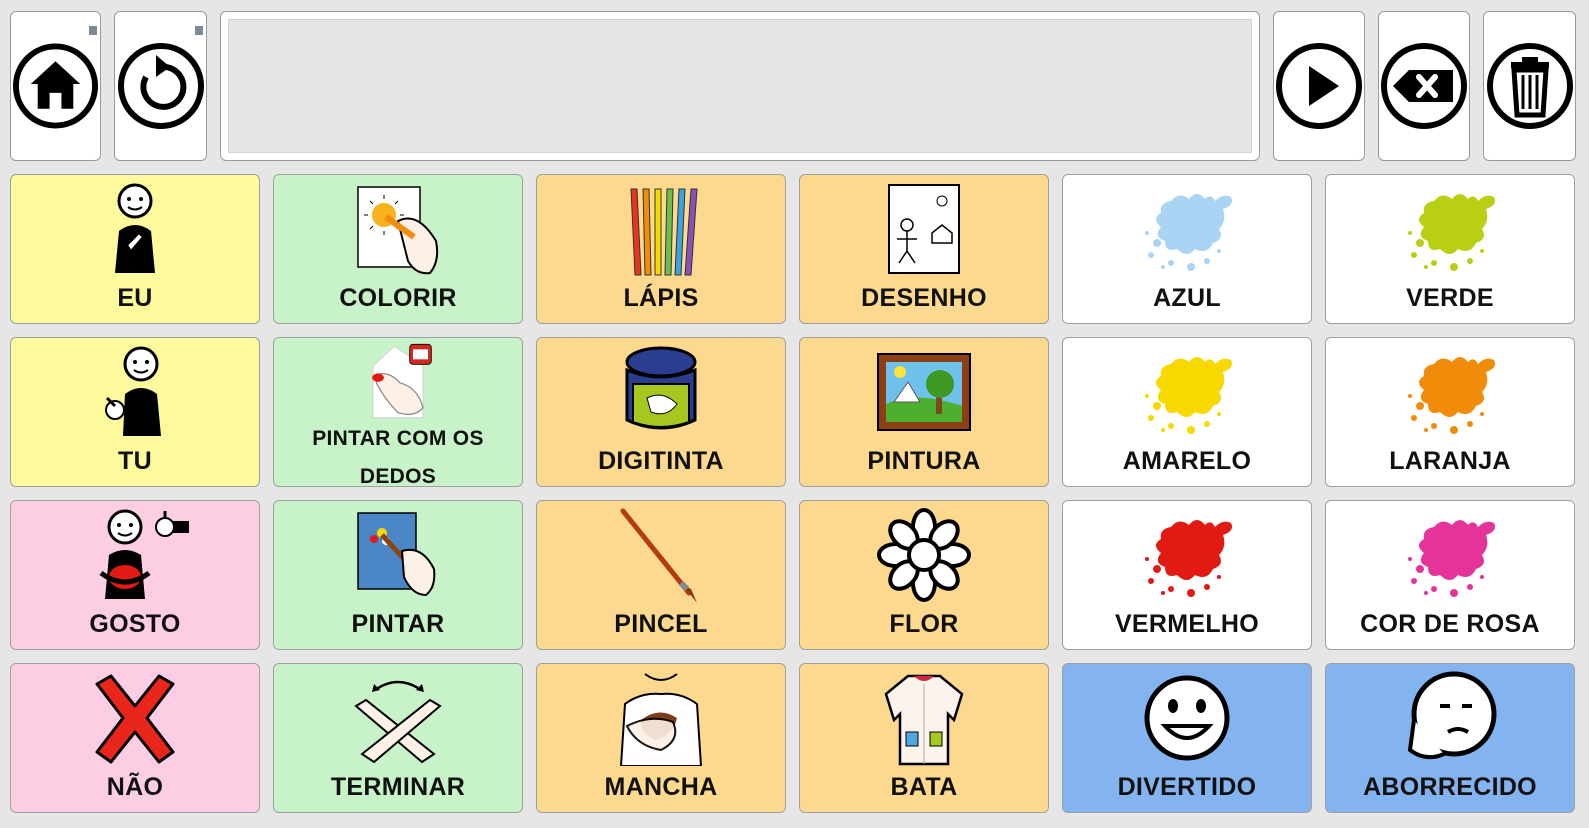 Image resolution: width=1589 pixels, height=828 pixels. What do you see at coordinates (1188, 558) in the screenshot?
I see `paint-splash-red-icon` at bounding box center [1188, 558].